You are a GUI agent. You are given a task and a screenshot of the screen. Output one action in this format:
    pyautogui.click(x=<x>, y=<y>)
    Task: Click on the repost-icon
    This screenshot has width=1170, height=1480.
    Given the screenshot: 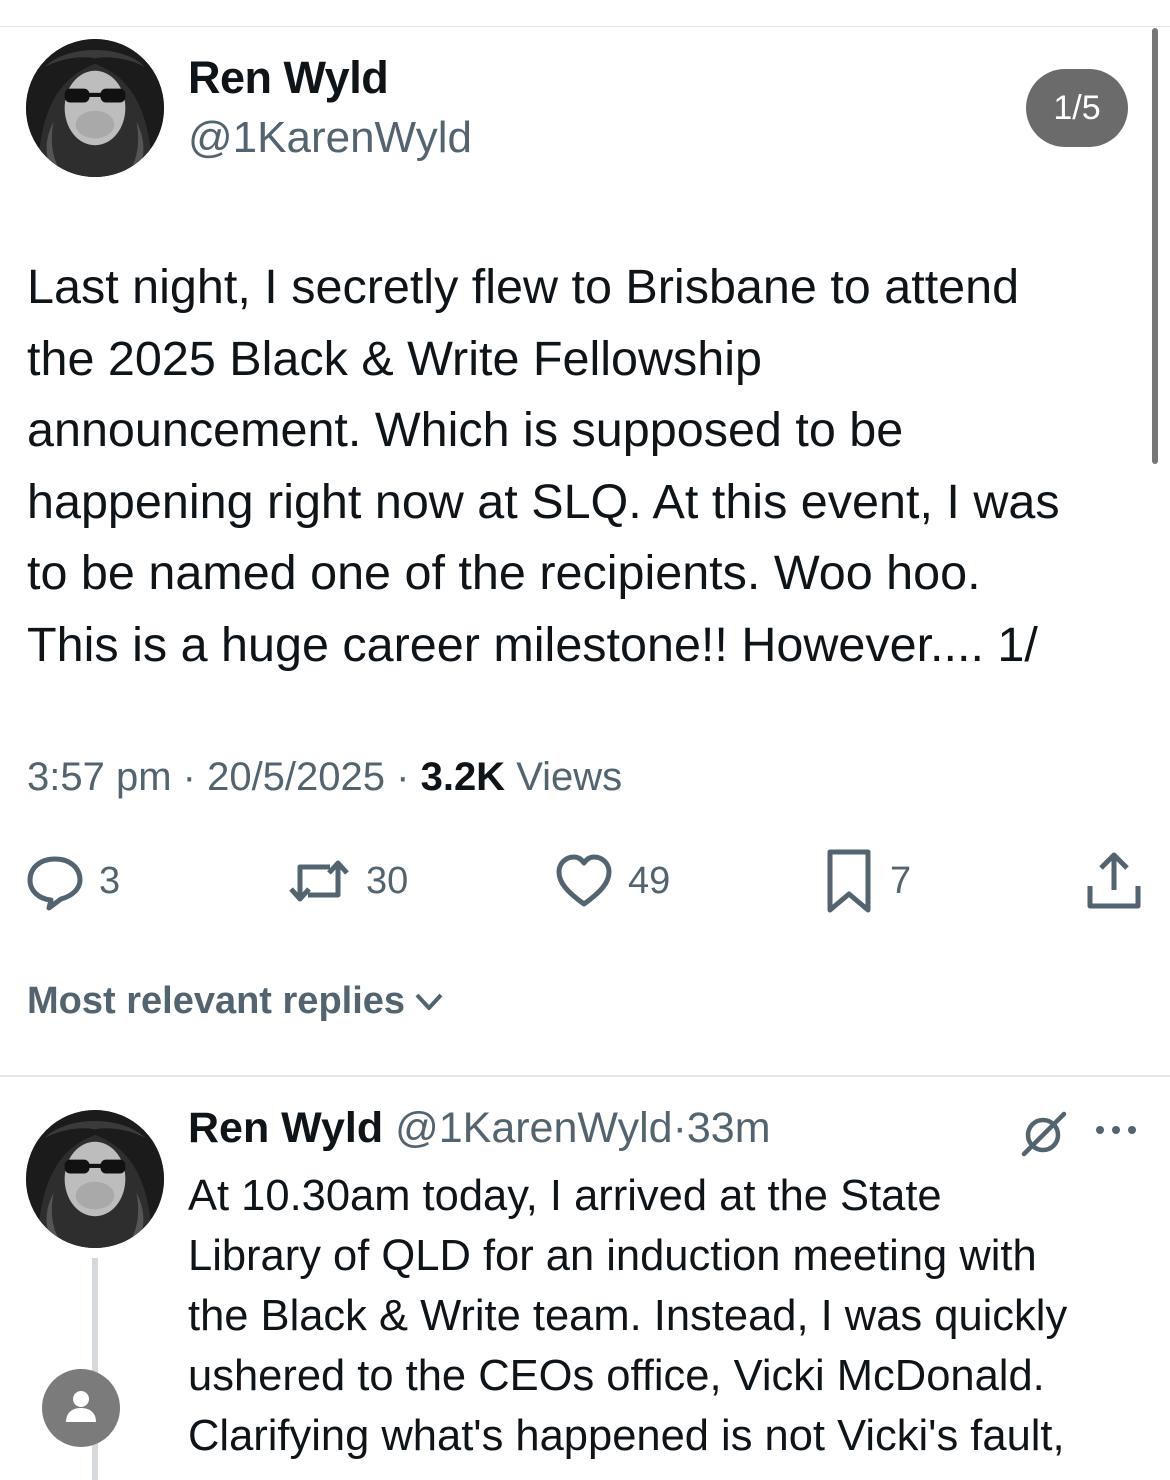 What is the action you would take?
    pyautogui.click(x=319, y=881)
    